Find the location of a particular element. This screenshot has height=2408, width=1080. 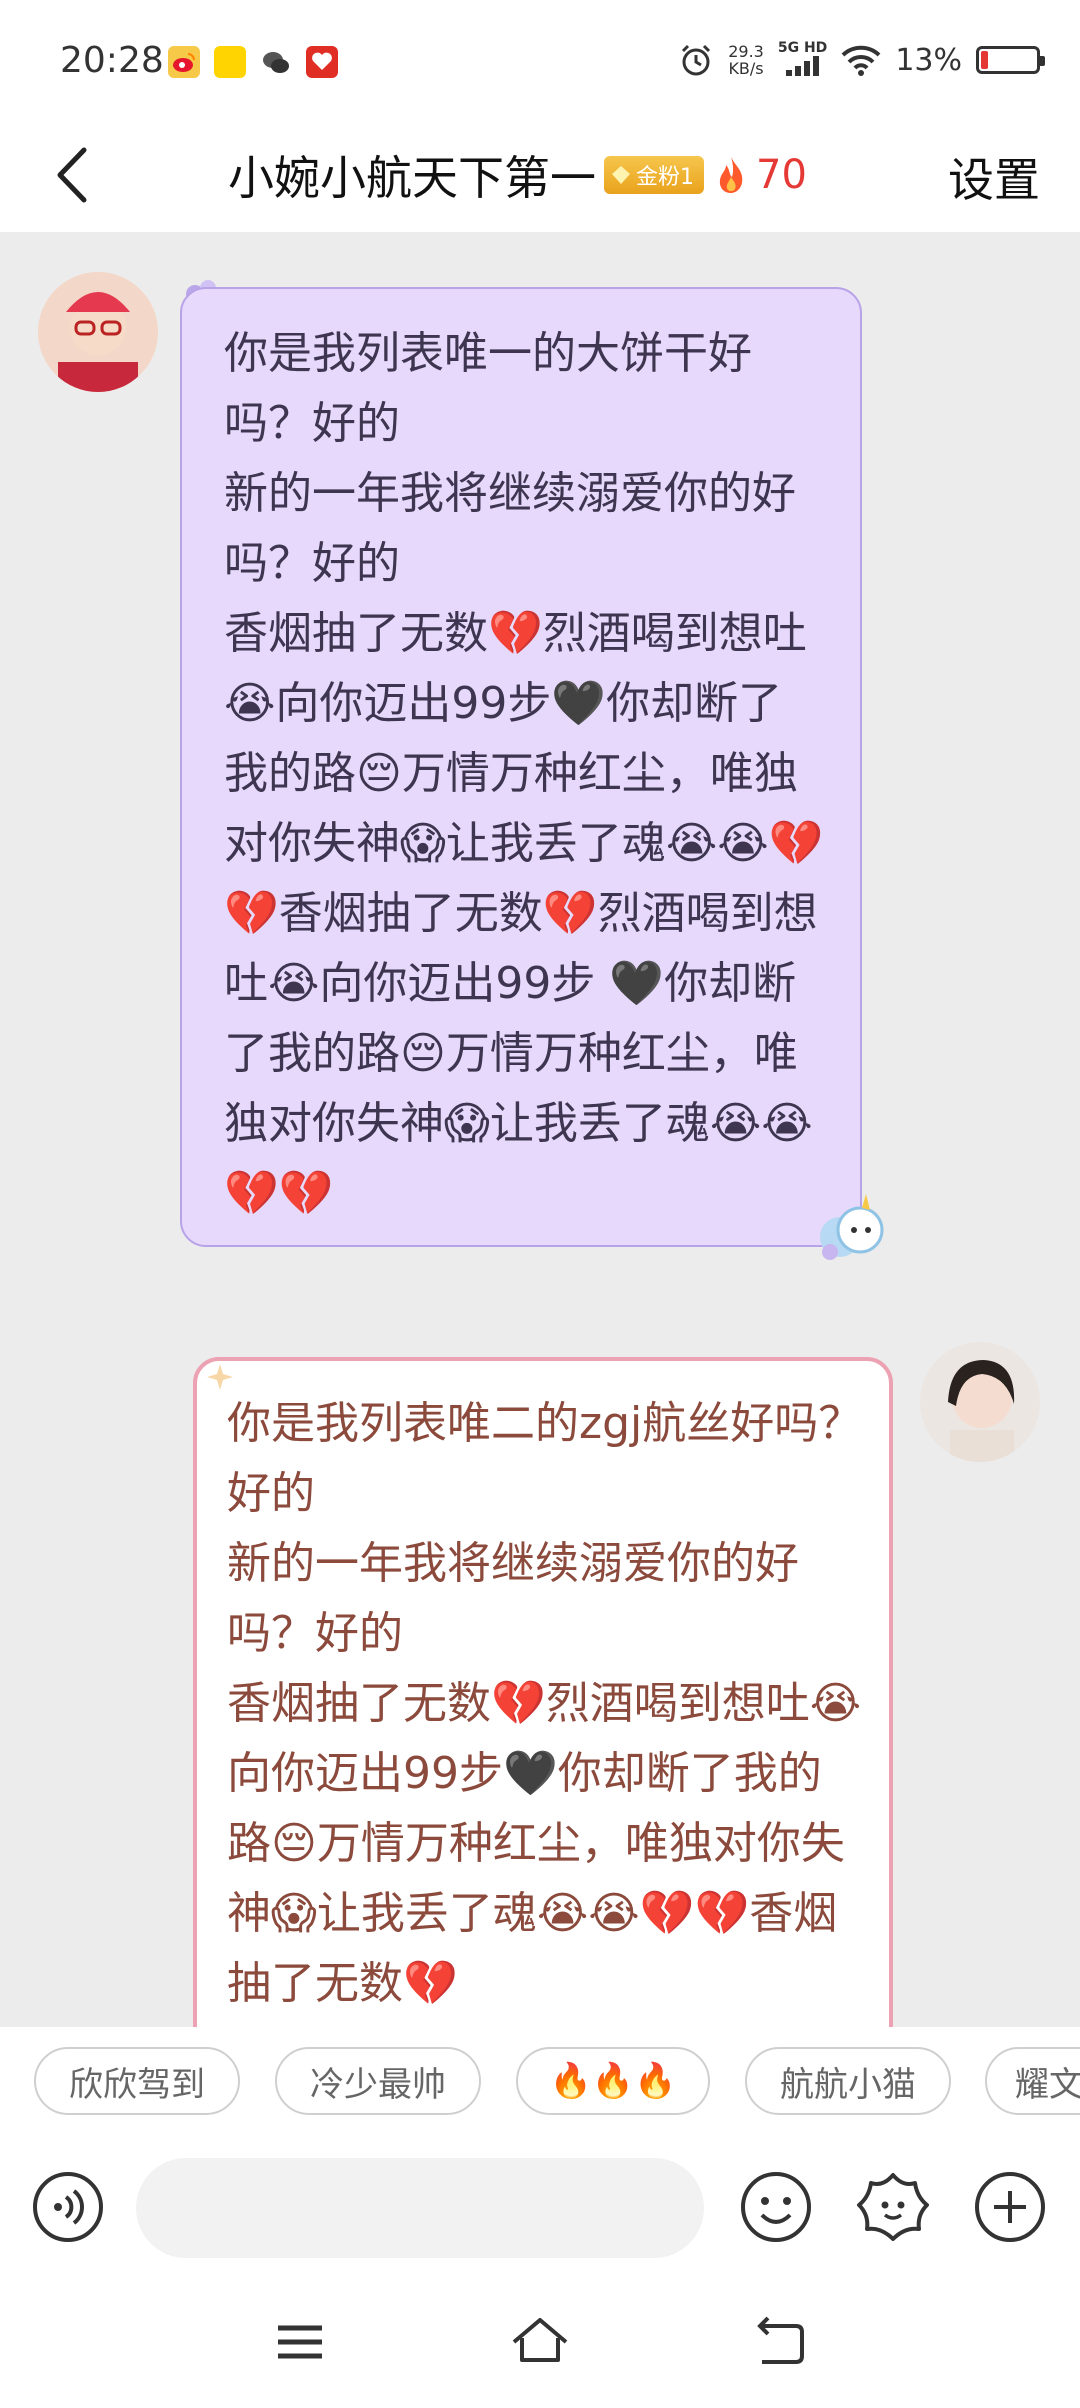

alarm-clock-icon is located at coordinates (696, 60).